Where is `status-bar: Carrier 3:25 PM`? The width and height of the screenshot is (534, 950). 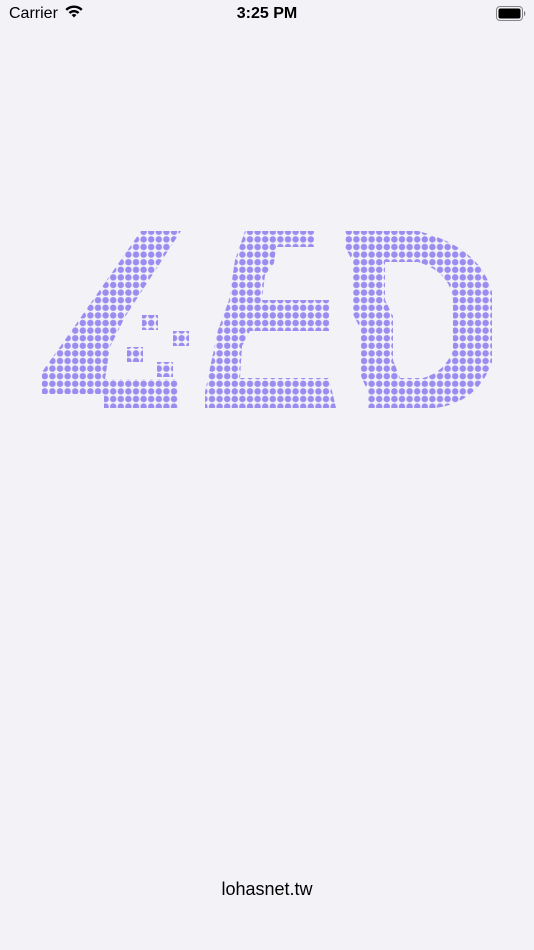
status-bar: Carrier 3:25 PM is located at coordinates (267, 15).